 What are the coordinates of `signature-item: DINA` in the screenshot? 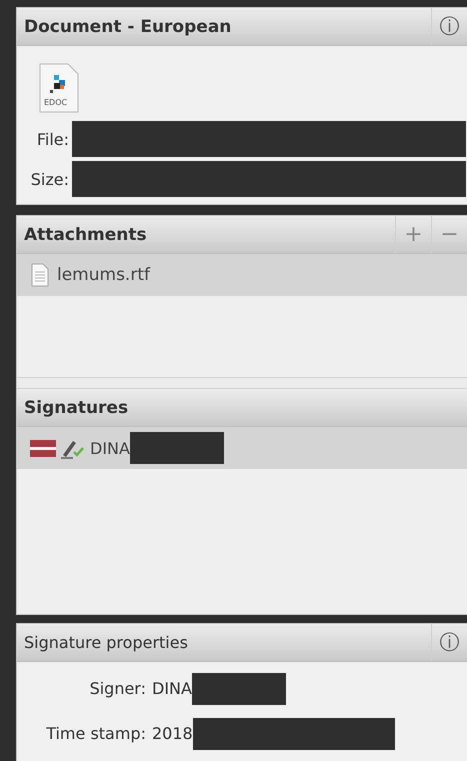 It's located at (242, 448).